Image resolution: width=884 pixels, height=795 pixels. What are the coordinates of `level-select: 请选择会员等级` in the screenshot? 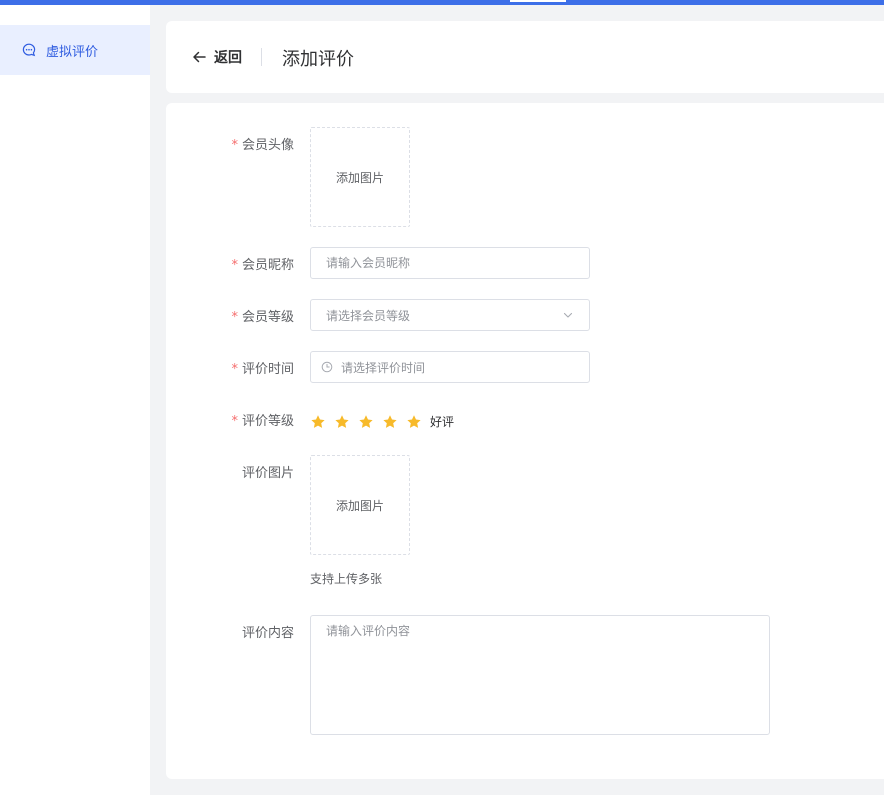 It's located at (450, 315).